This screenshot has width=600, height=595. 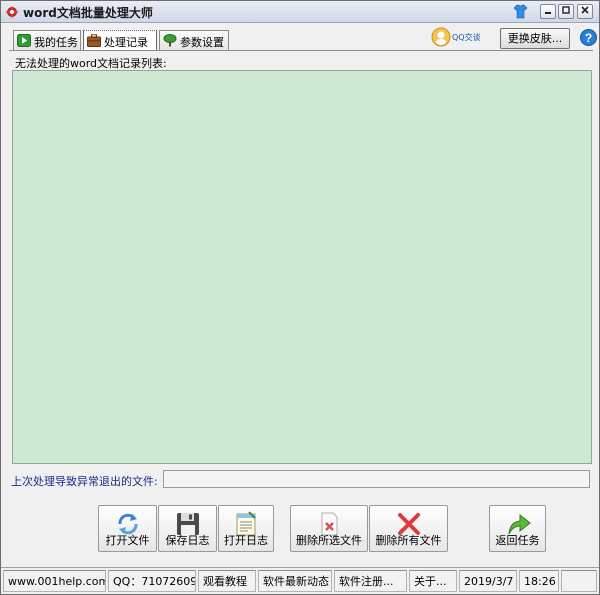 What do you see at coordinates (127, 528) in the screenshot?
I see `open-file-button: 打开文件` at bounding box center [127, 528].